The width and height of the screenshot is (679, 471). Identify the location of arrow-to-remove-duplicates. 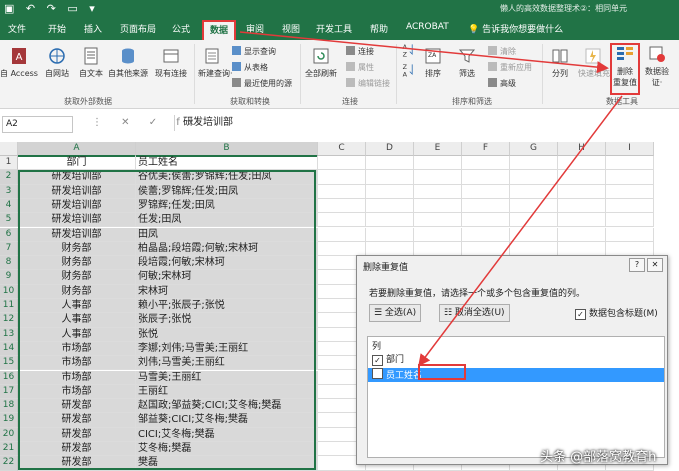
(424, 52).